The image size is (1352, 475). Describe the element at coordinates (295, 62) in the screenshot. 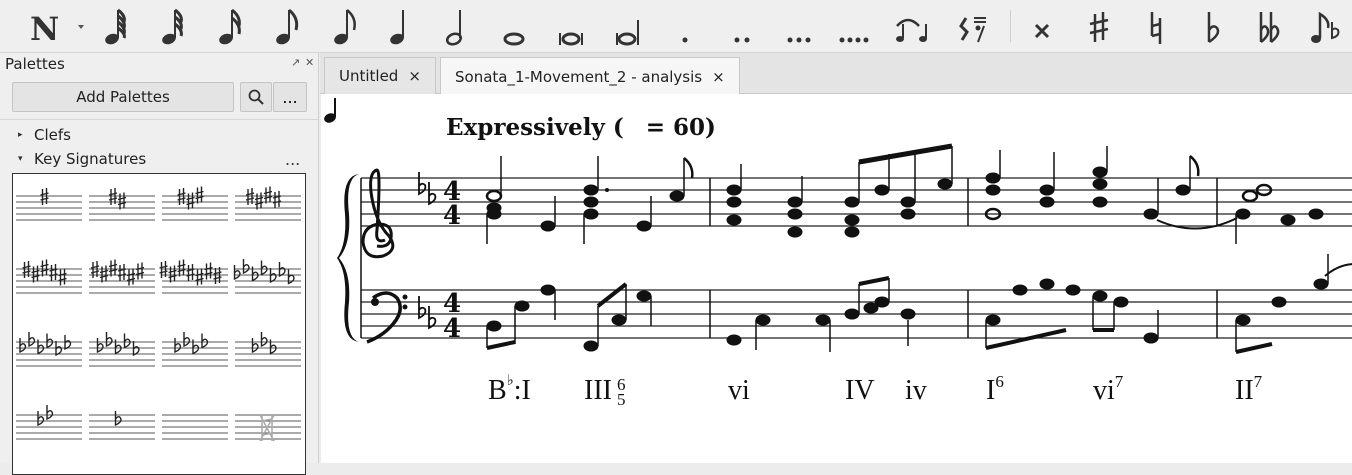

I see `undock-icon: ↗` at that location.